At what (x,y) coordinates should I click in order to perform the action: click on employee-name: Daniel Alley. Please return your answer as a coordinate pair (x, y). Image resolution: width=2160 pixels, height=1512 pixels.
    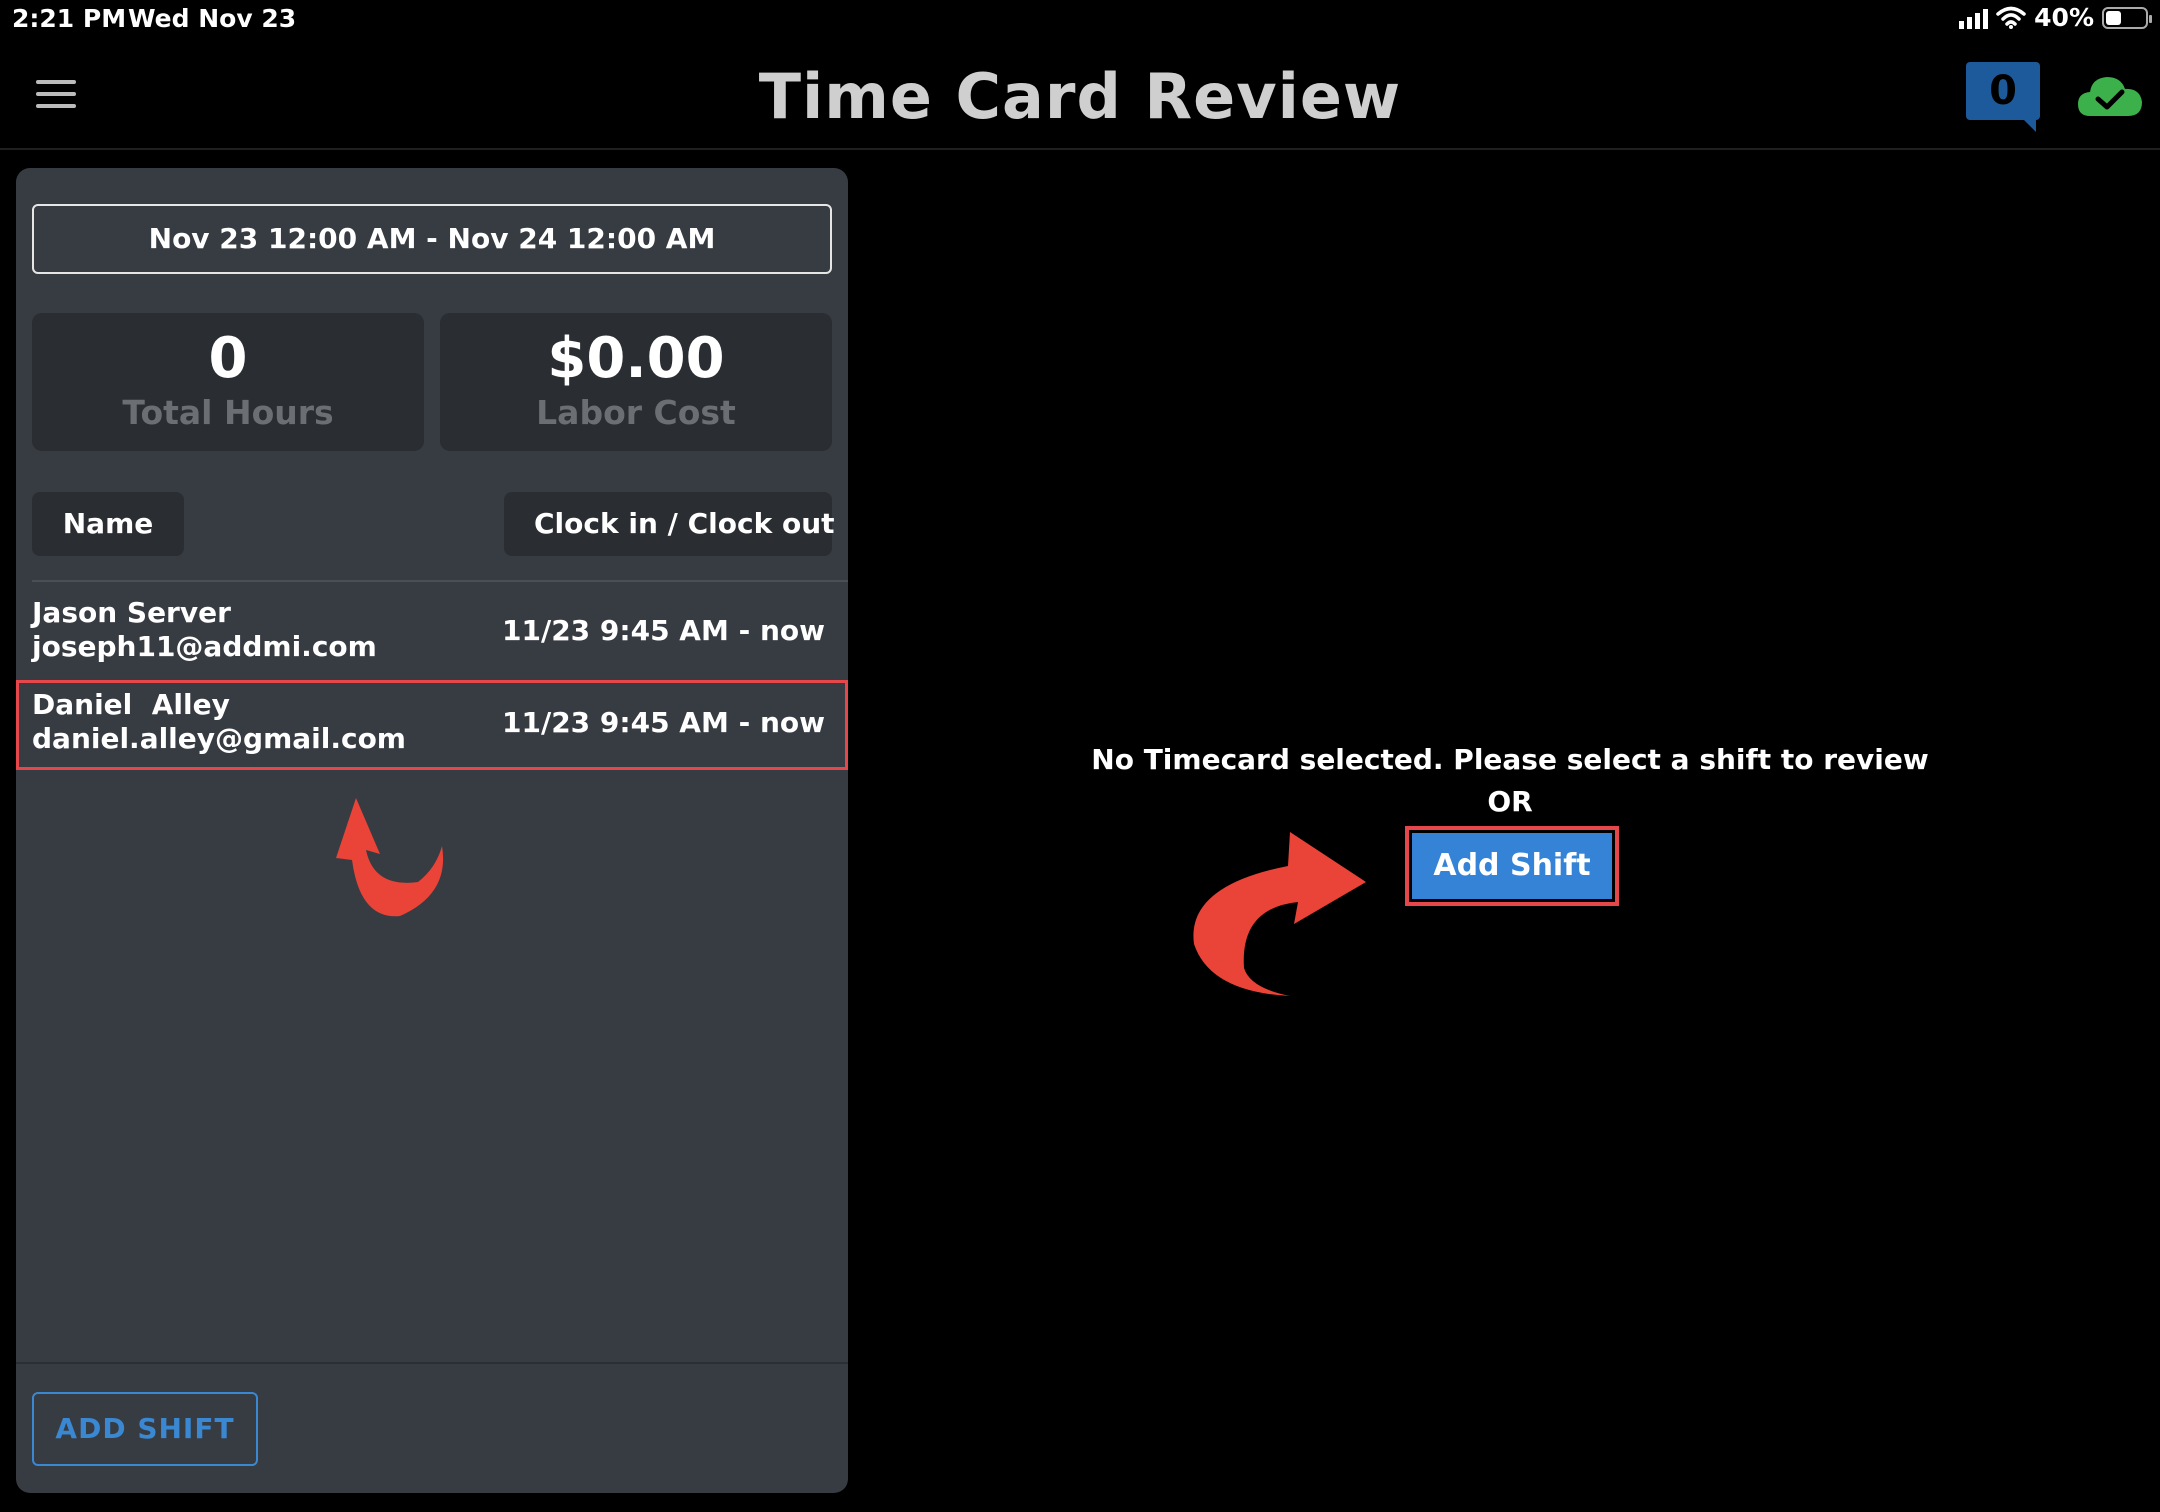
    Looking at the image, I should click on (131, 704).